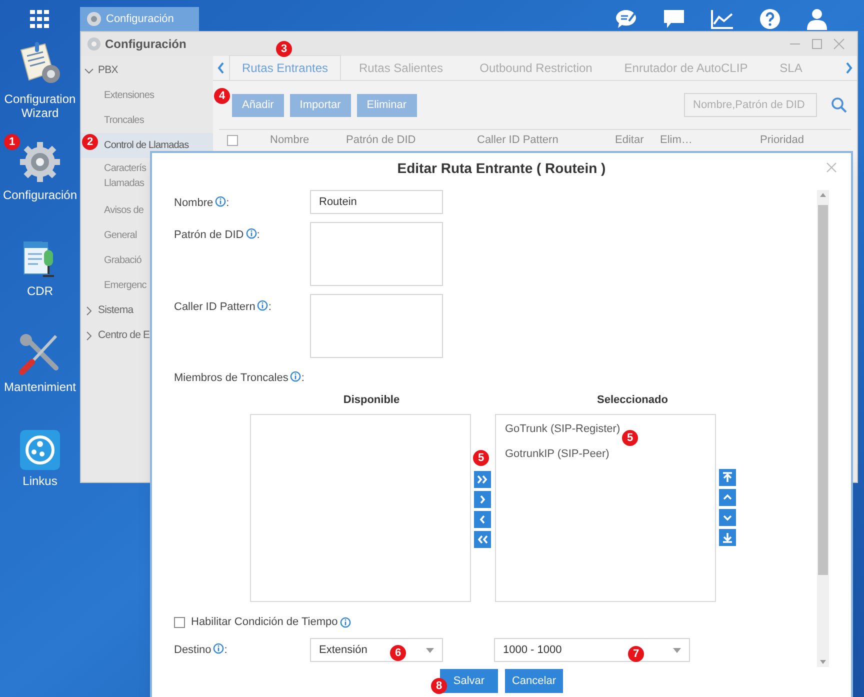 This screenshot has height=697, width=864. Describe the element at coordinates (40, 387) in the screenshot. I see `desktop-icon-label: Mantenimient` at that location.